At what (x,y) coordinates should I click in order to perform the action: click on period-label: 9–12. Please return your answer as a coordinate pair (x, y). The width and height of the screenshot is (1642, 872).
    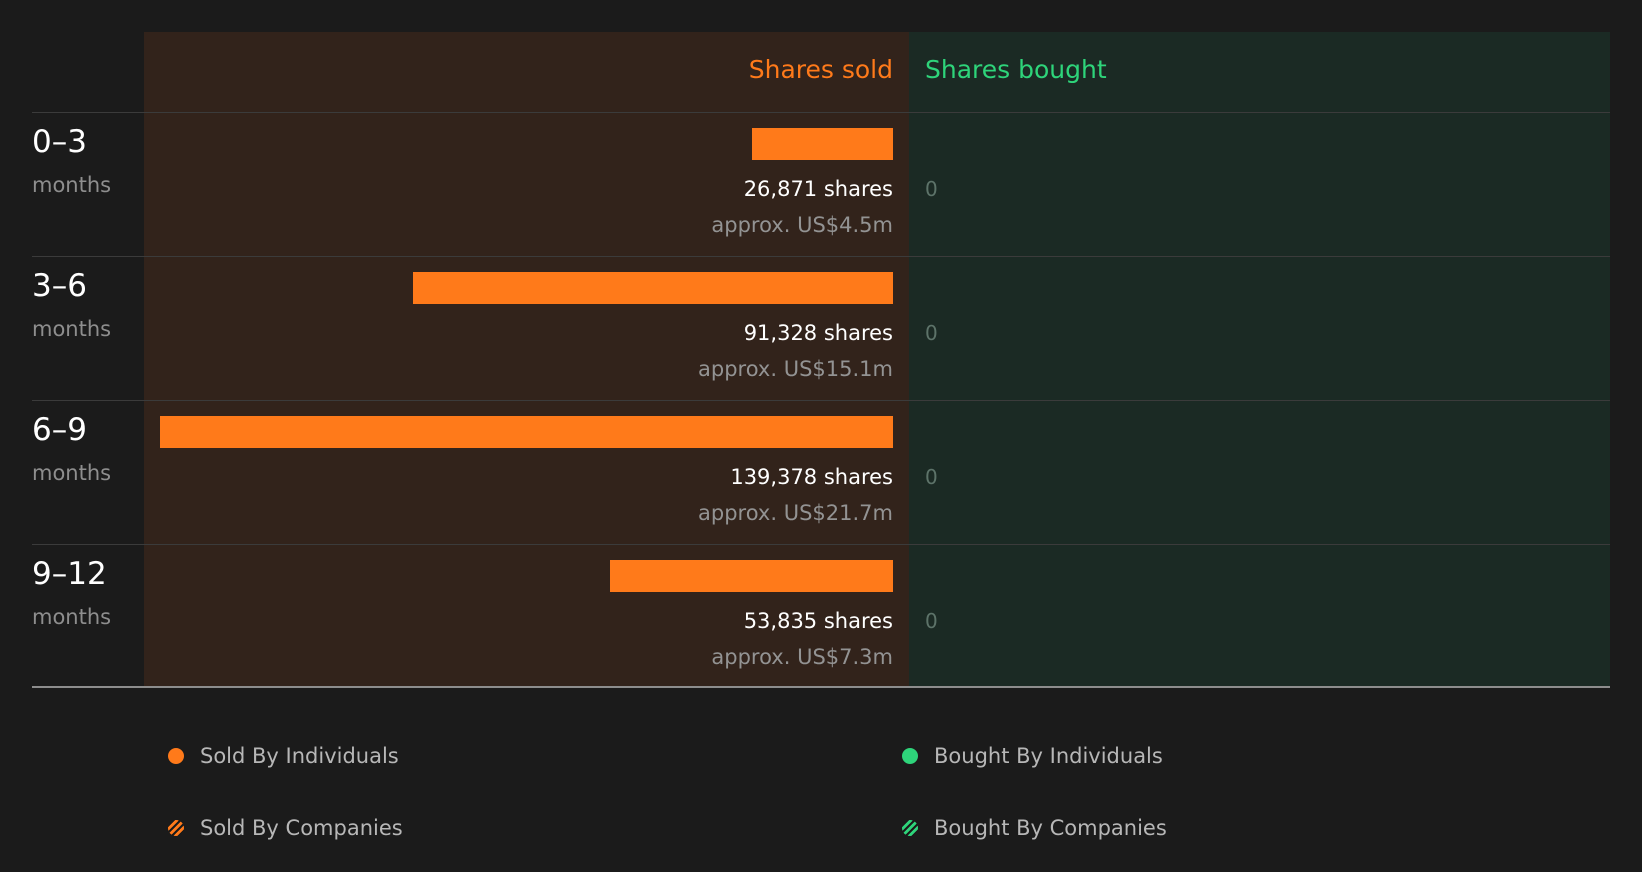
    Looking at the image, I should click on (69, 574).